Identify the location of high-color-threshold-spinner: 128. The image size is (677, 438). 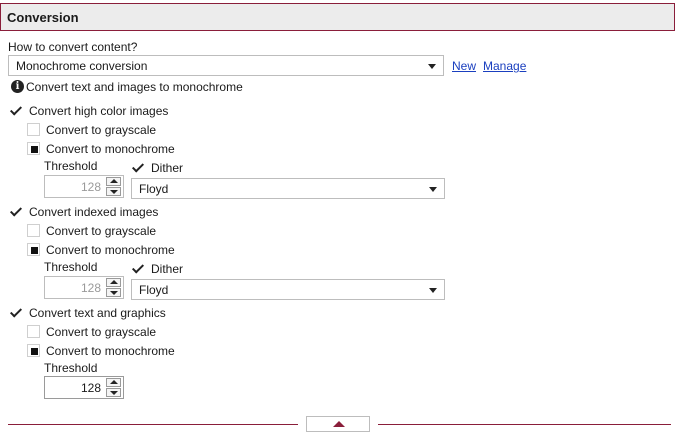
(84, 186).